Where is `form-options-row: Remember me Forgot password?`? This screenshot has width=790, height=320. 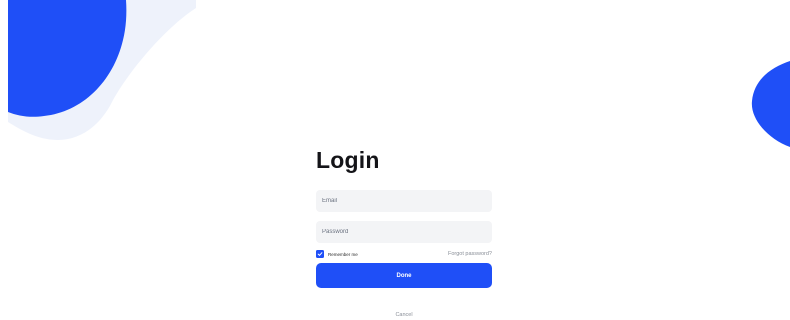 form-options-row: Remember me Forgot password? is located at coordinates (404, 254).